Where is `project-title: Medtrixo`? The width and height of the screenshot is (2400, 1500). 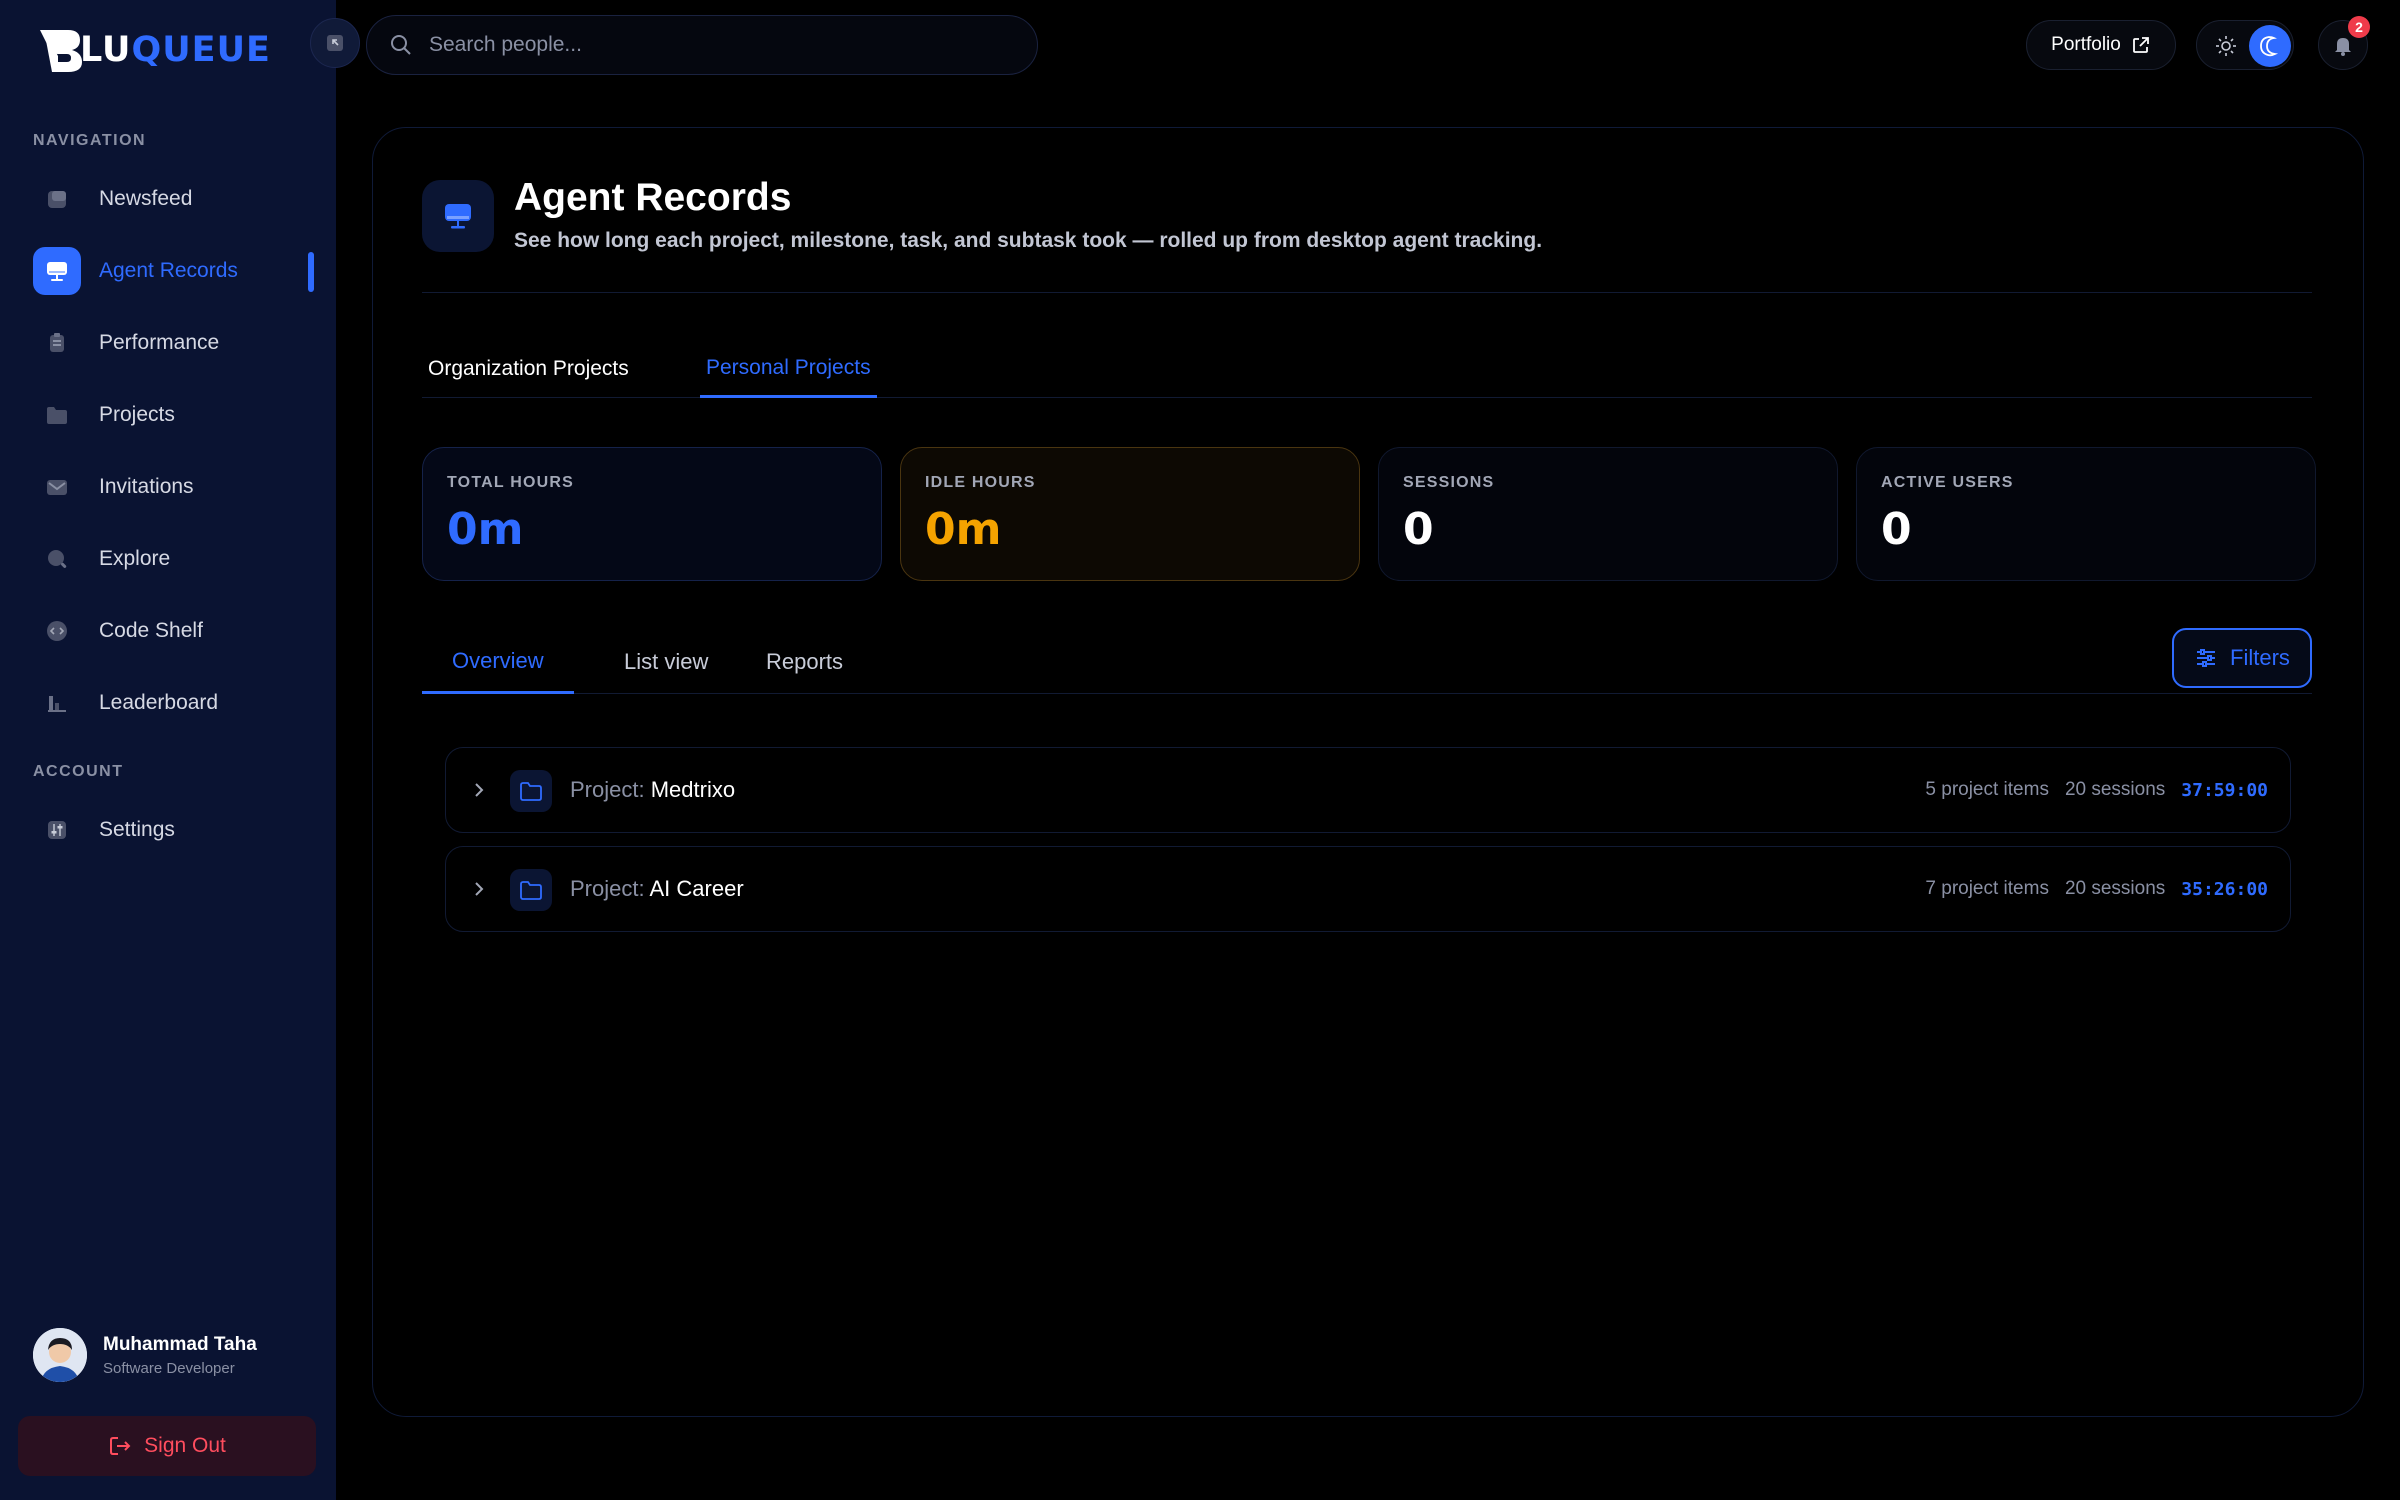
project-title: Medtrixo is located at coordinates (693, 789).